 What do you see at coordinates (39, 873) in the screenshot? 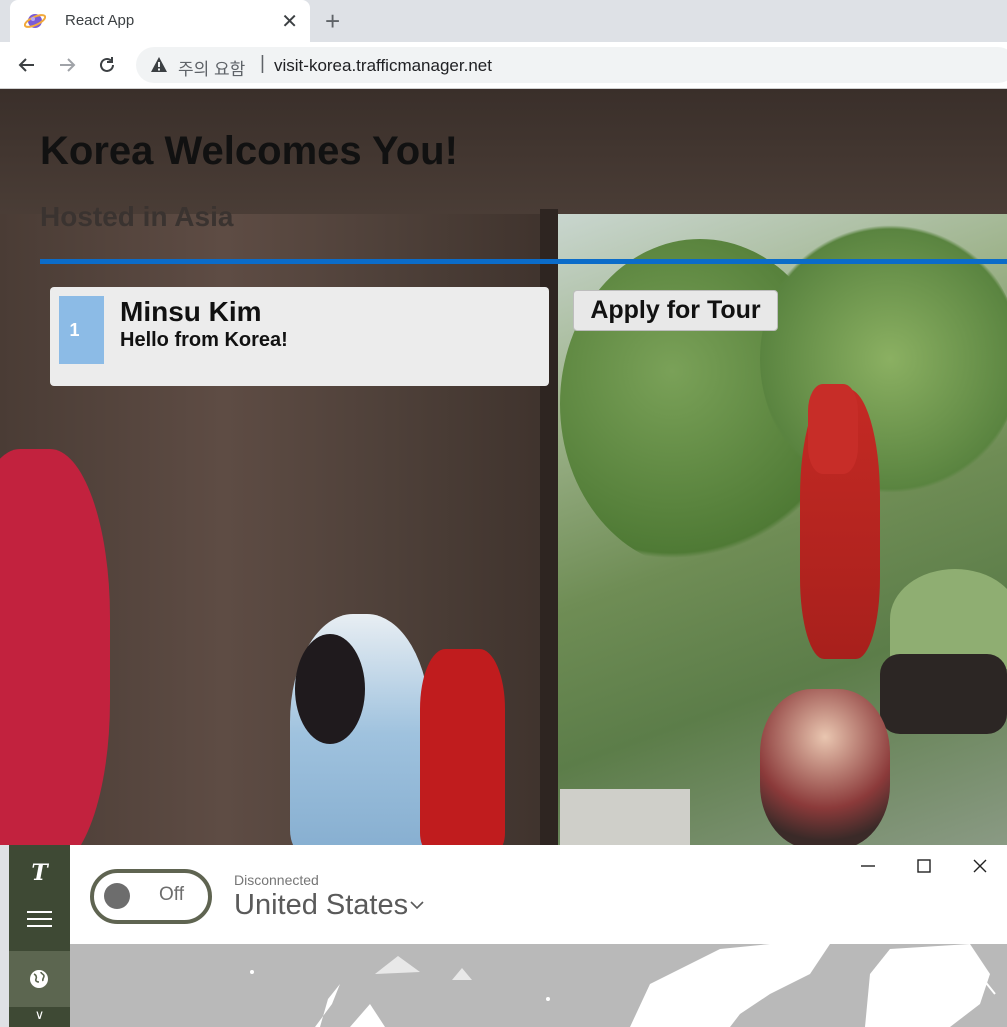
I see `logo-icon: T` at bounding box center [39, 873].